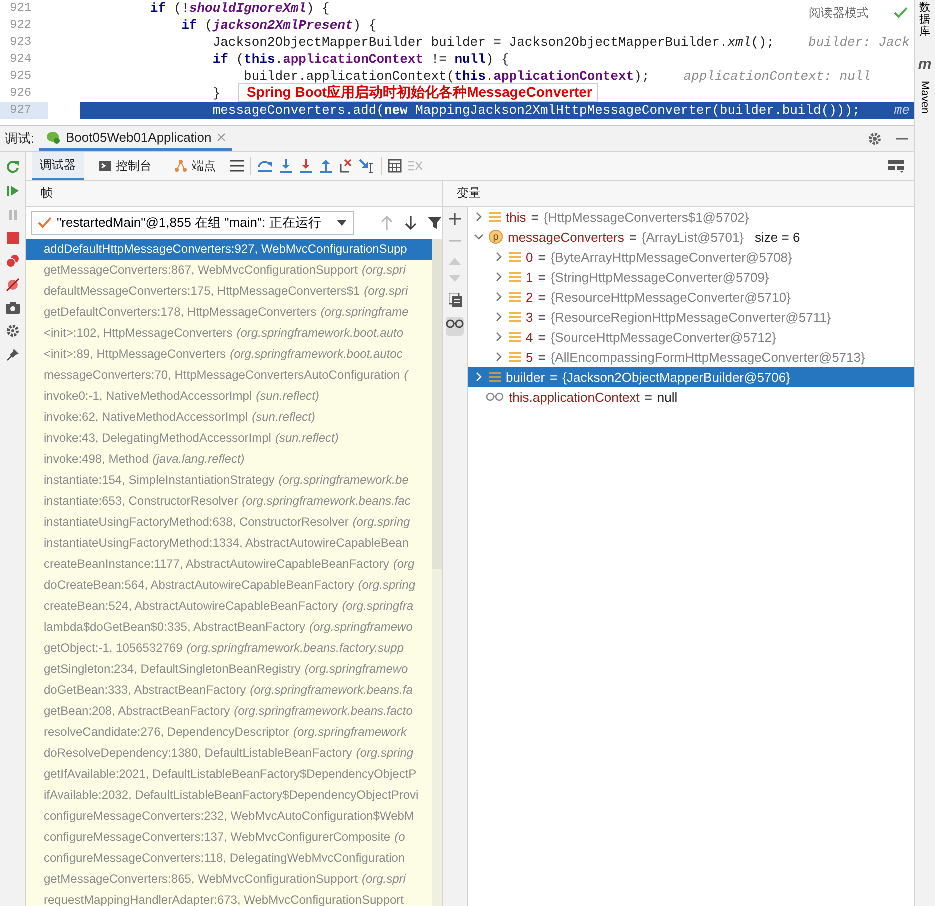 The width and height of the screenshot is (935, 906). Describe the element at coordinates (13, 167) in the screenshot. I see `rerun-icon` at that location.